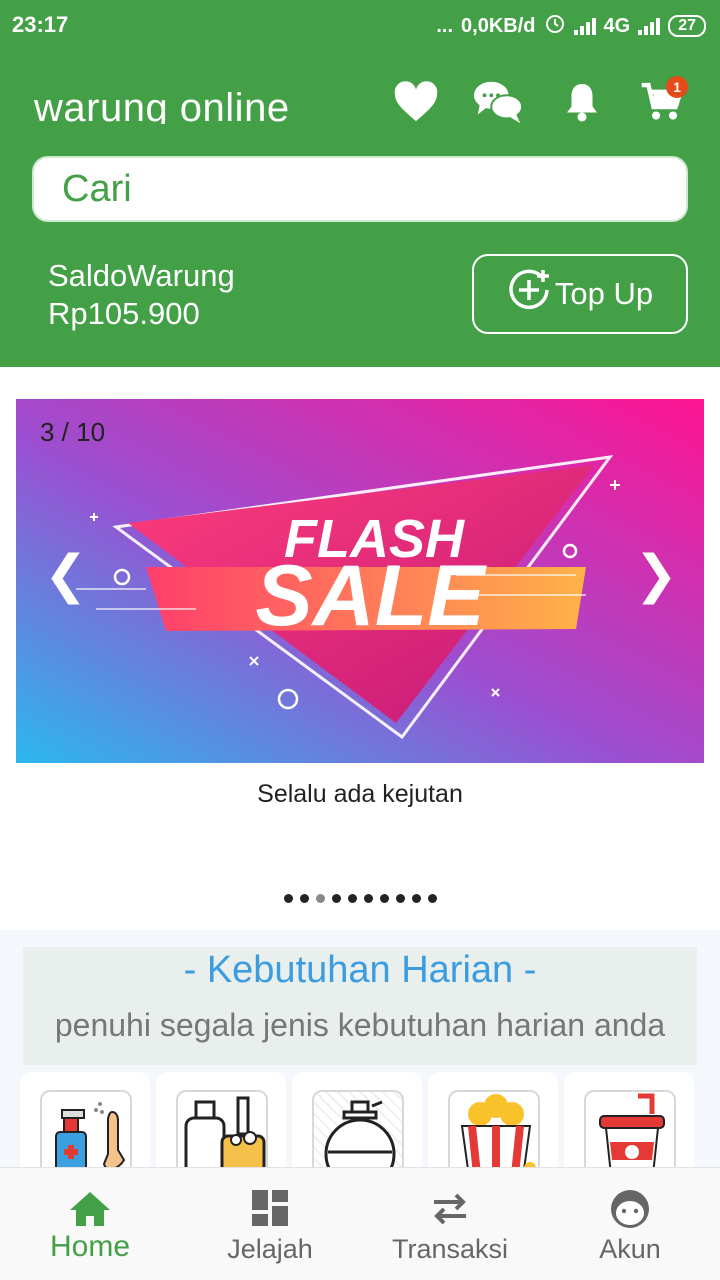  What do you see at coordinates (450, 1208) in the screenshot?
I see `swap-icon` at bounding box center [450, 1208].